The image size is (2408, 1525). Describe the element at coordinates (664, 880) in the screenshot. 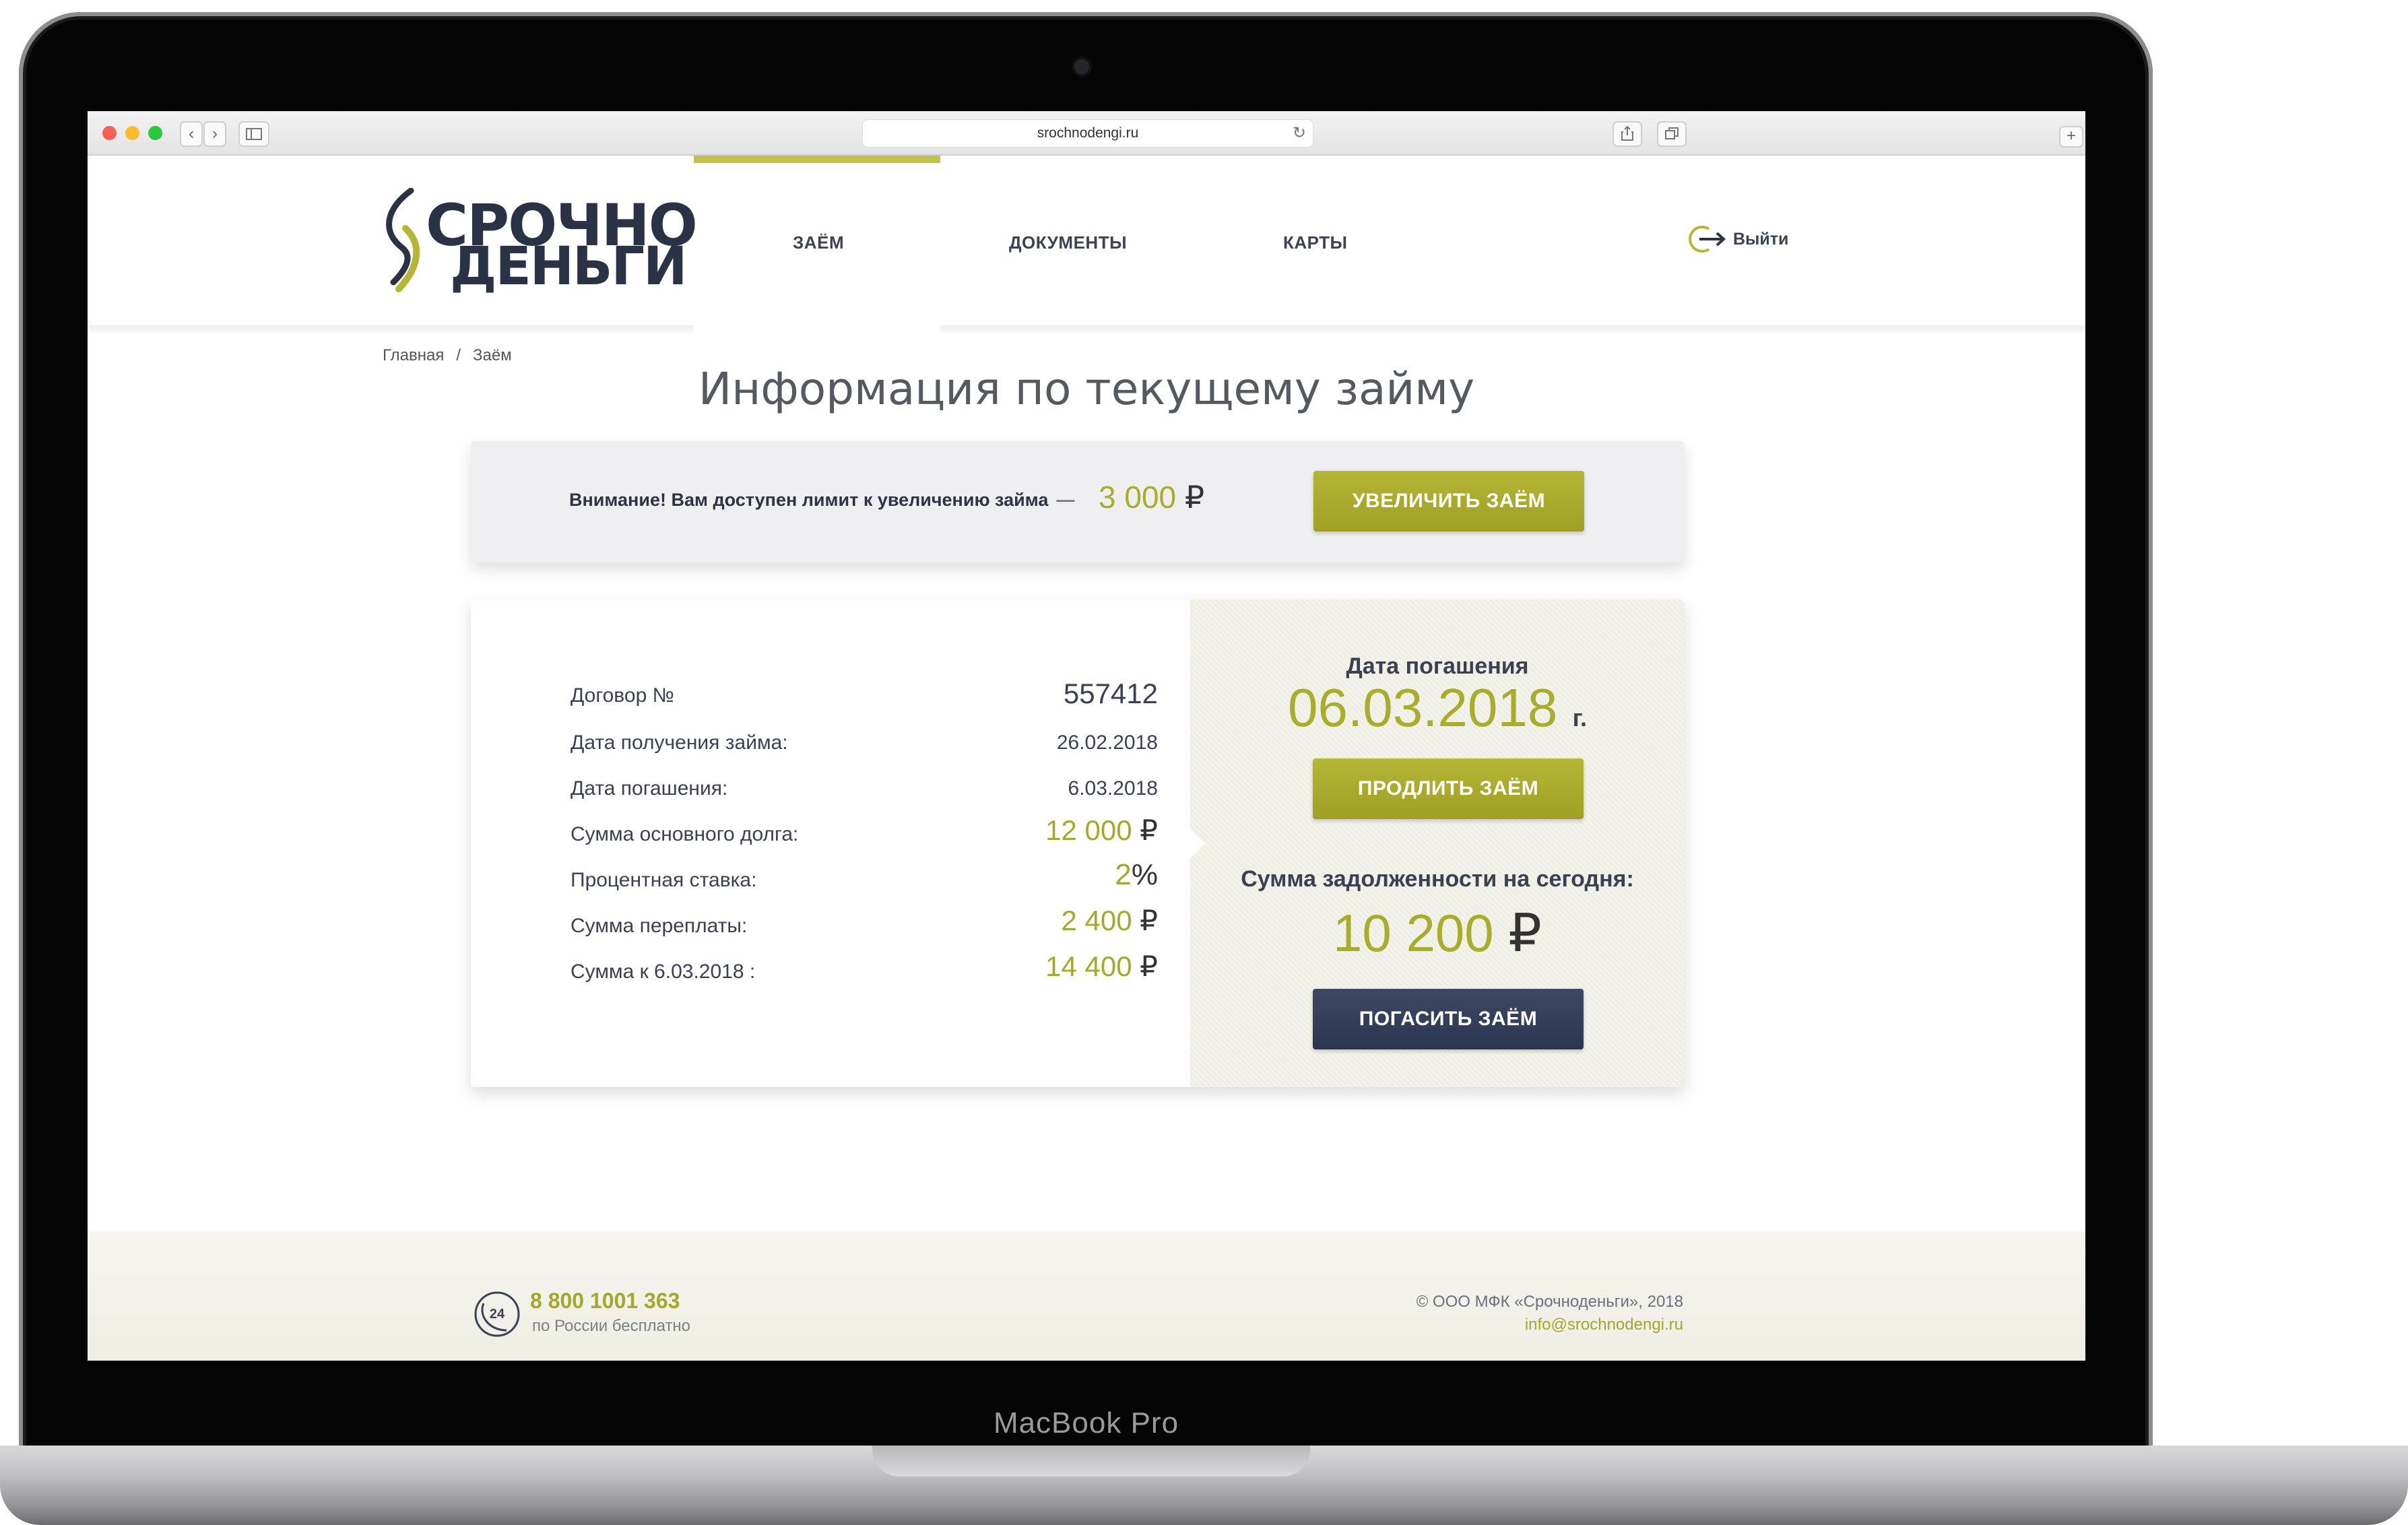

I see `row-label-rate: Процентная ставка:` at that location.